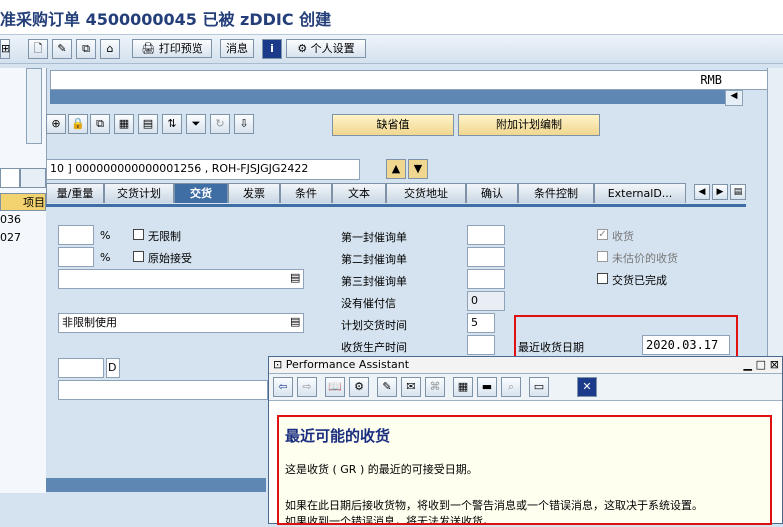  What do you see at coordinates (486, 279) in the screenshot?
I see `reminder3-input` at bounding box center [486, 279].